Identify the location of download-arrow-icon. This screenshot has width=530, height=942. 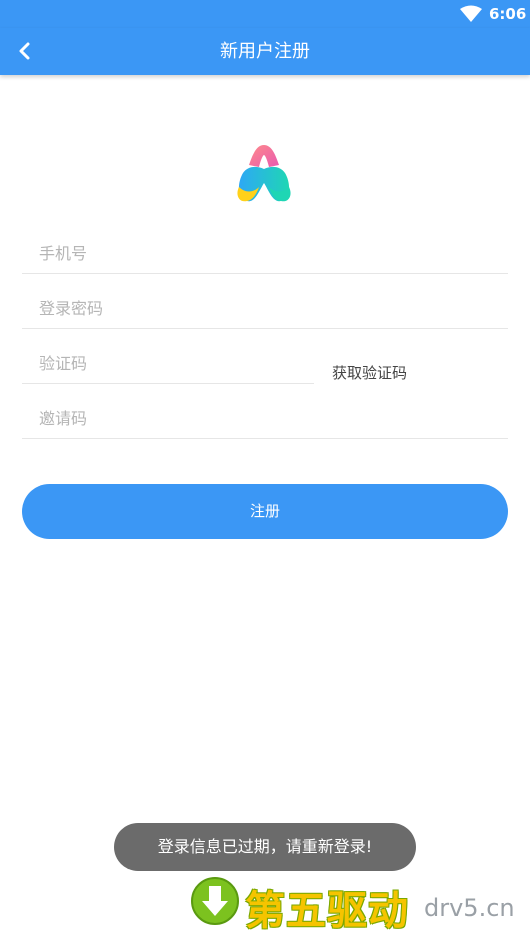
(215, 901).